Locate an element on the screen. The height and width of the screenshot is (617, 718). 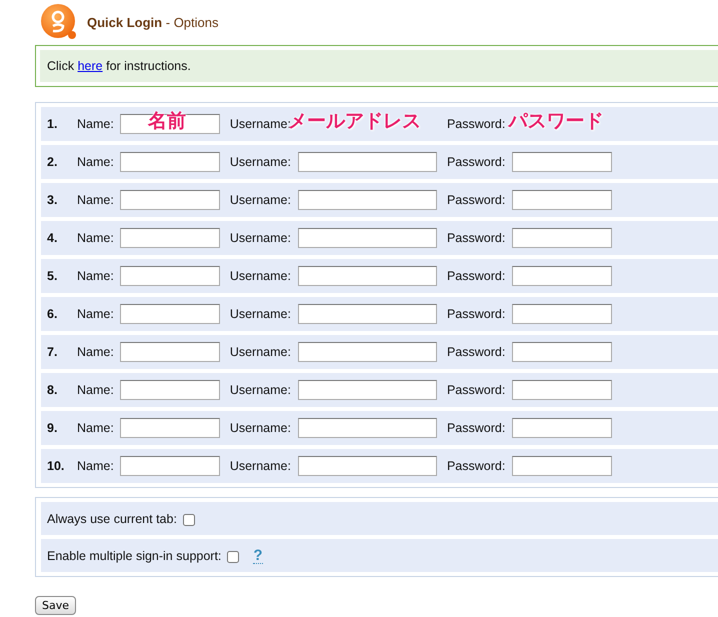
logo-icon is located at coordinates (59, 22).